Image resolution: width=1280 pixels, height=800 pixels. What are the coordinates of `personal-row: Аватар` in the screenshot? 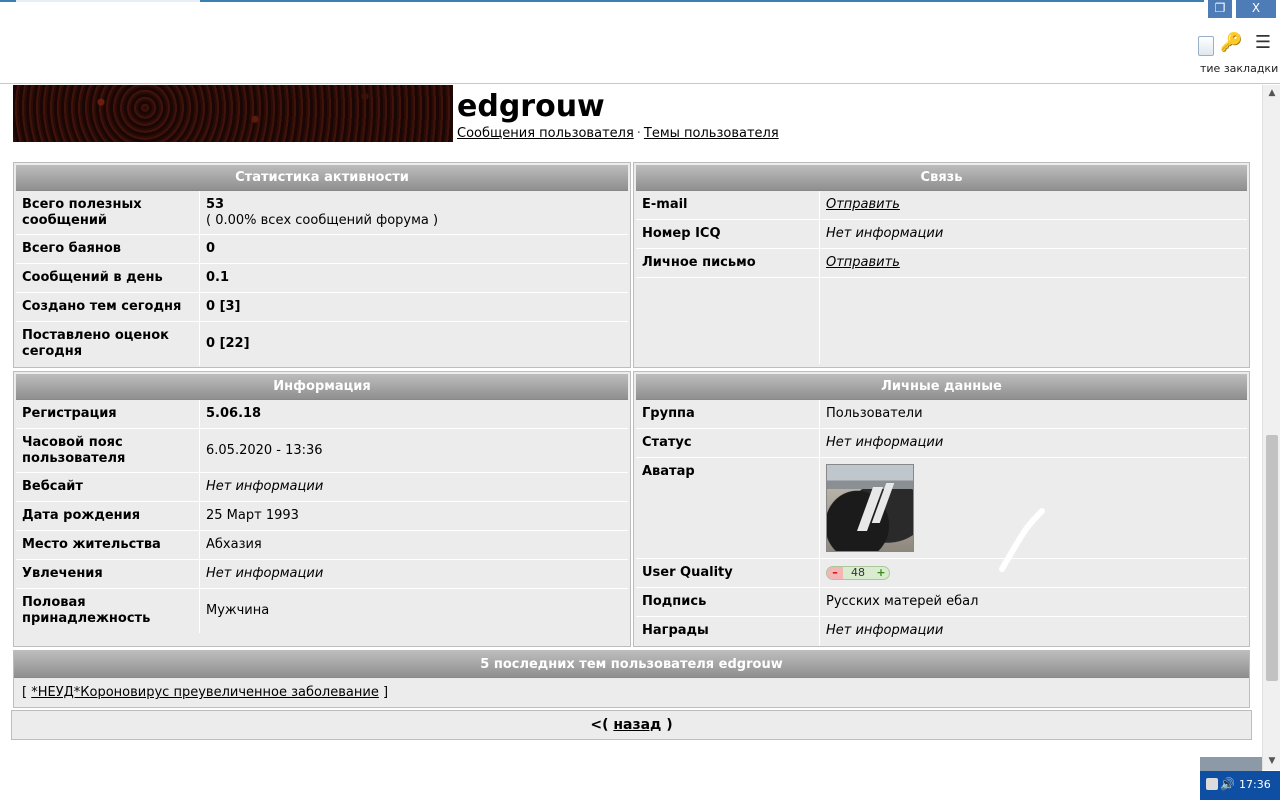 It's located at (941, 508).